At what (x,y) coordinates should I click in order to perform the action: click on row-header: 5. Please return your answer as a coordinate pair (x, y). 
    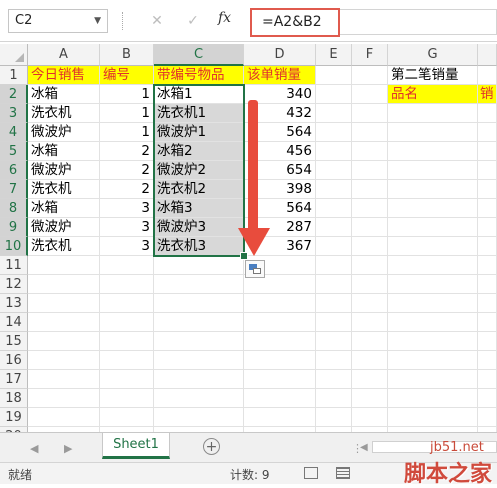
    Looking at the image, I should click on (14, 151).